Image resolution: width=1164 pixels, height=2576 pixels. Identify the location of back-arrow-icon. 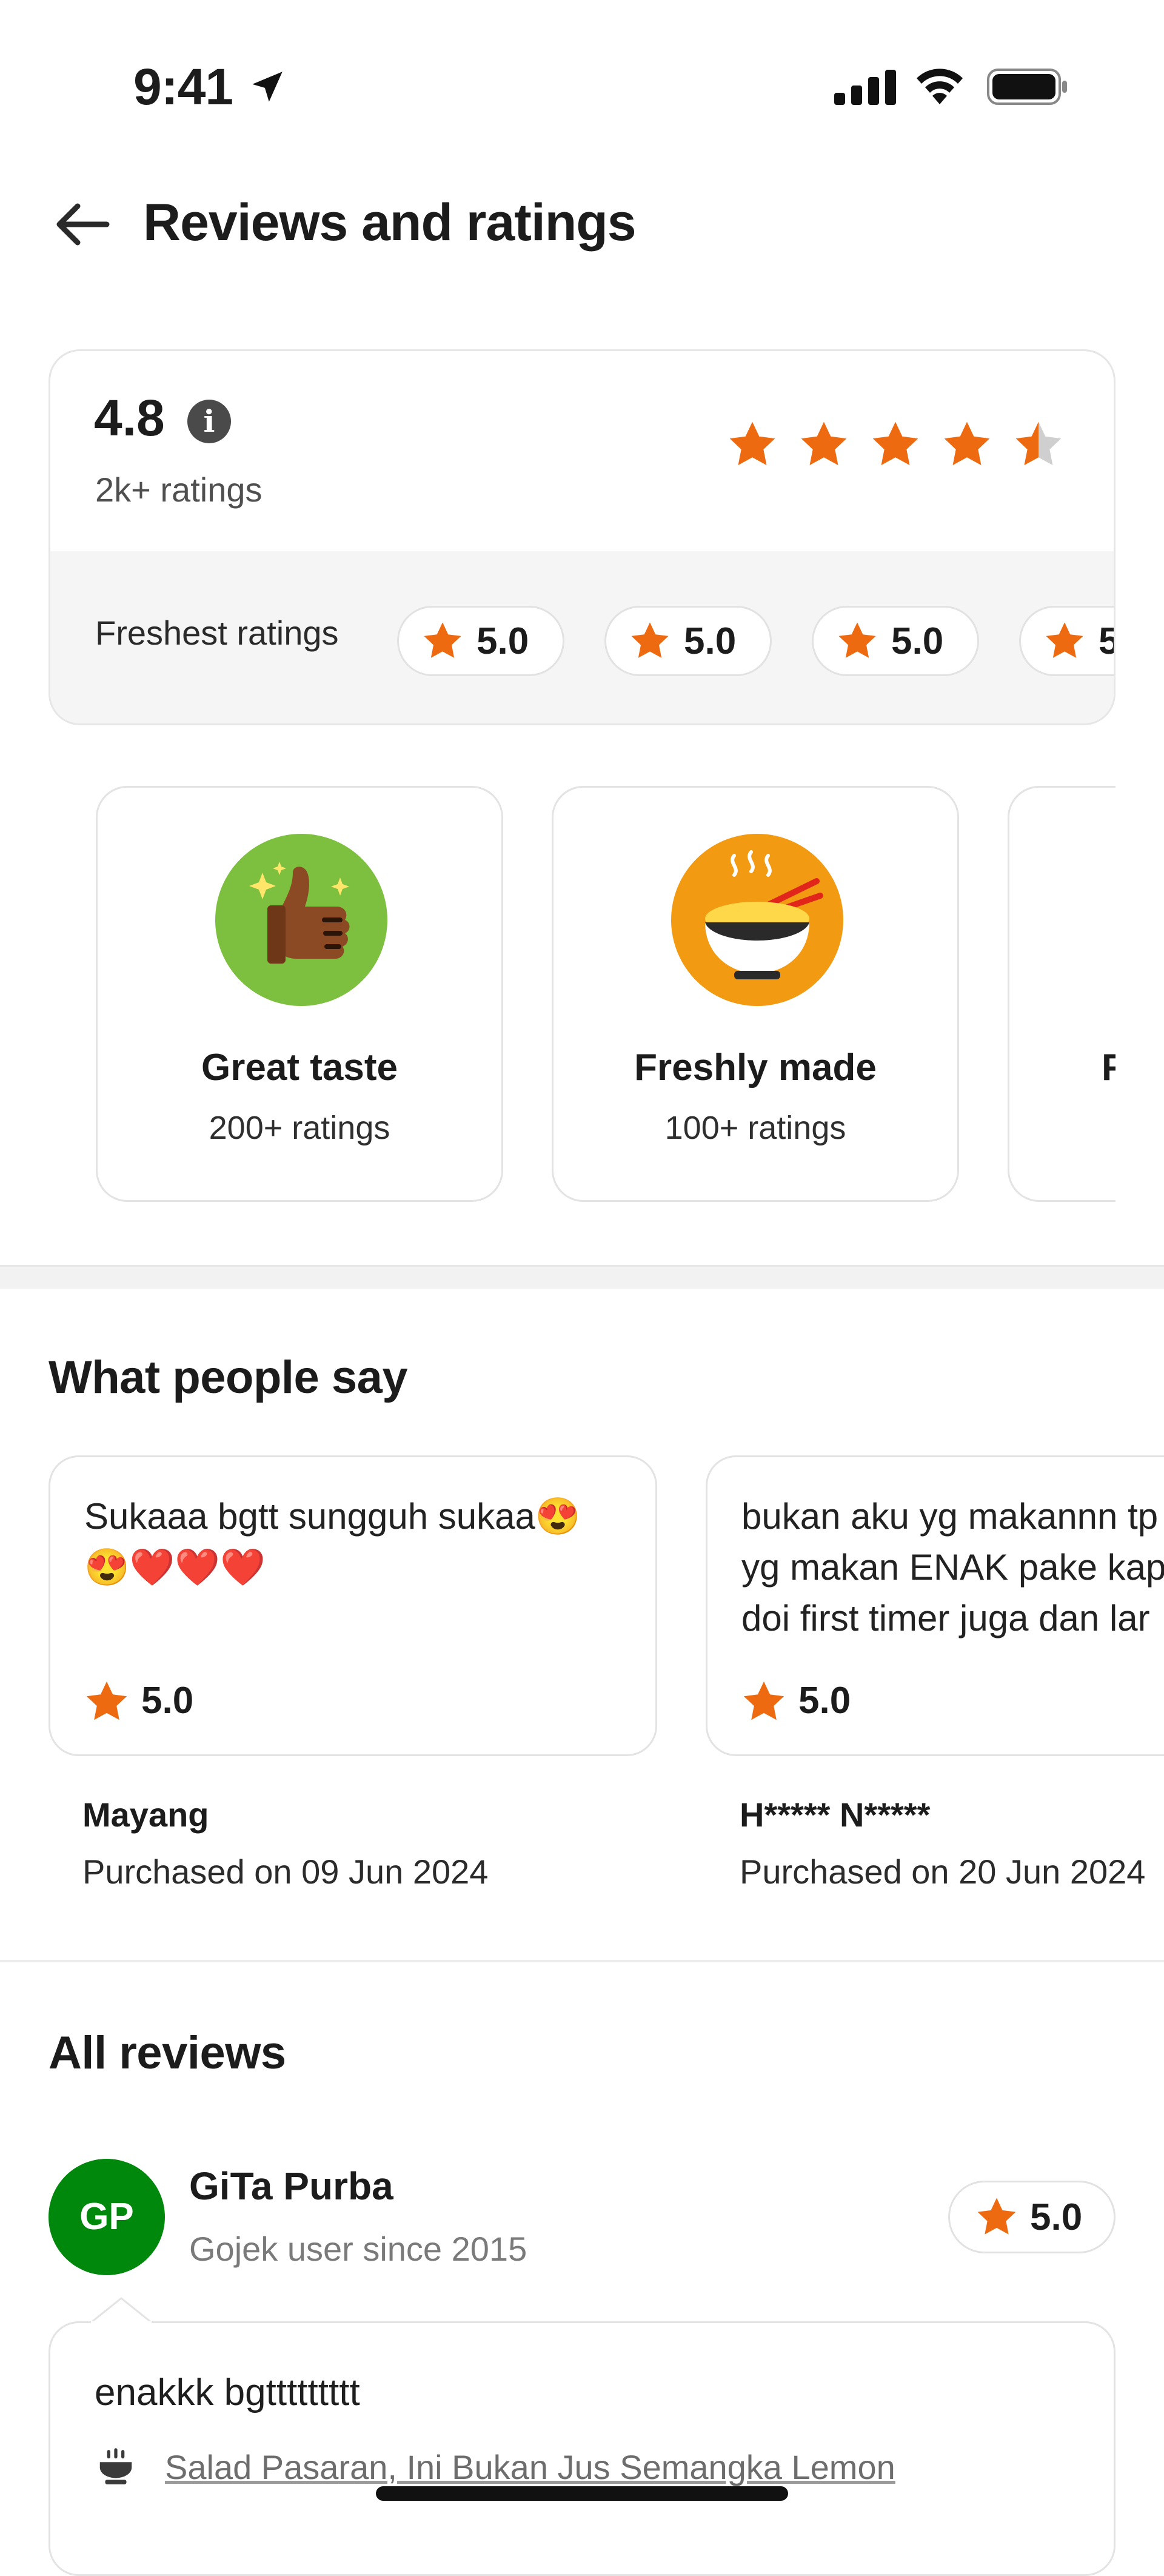
(82, 224).